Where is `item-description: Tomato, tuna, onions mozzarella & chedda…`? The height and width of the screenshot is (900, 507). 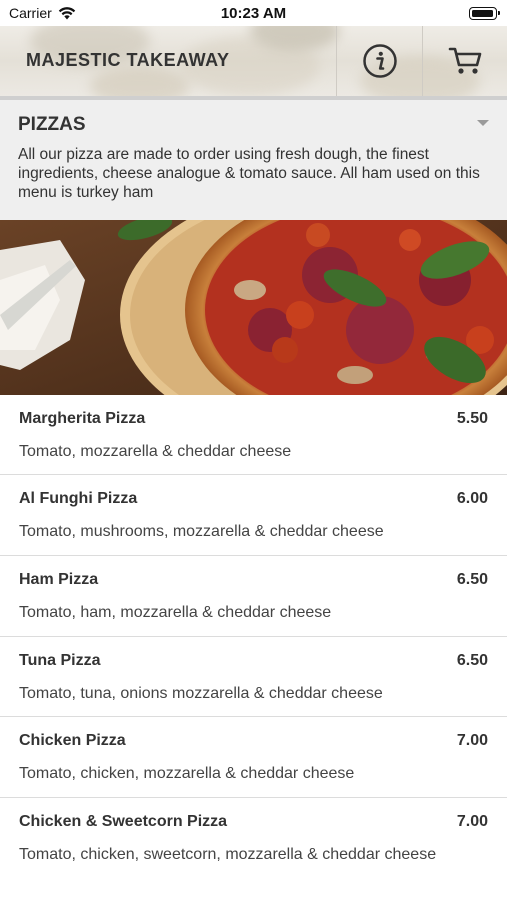
item-description: Tomato, tuna, onions mozzarella & chedda… is located at coordinates (201, 693).